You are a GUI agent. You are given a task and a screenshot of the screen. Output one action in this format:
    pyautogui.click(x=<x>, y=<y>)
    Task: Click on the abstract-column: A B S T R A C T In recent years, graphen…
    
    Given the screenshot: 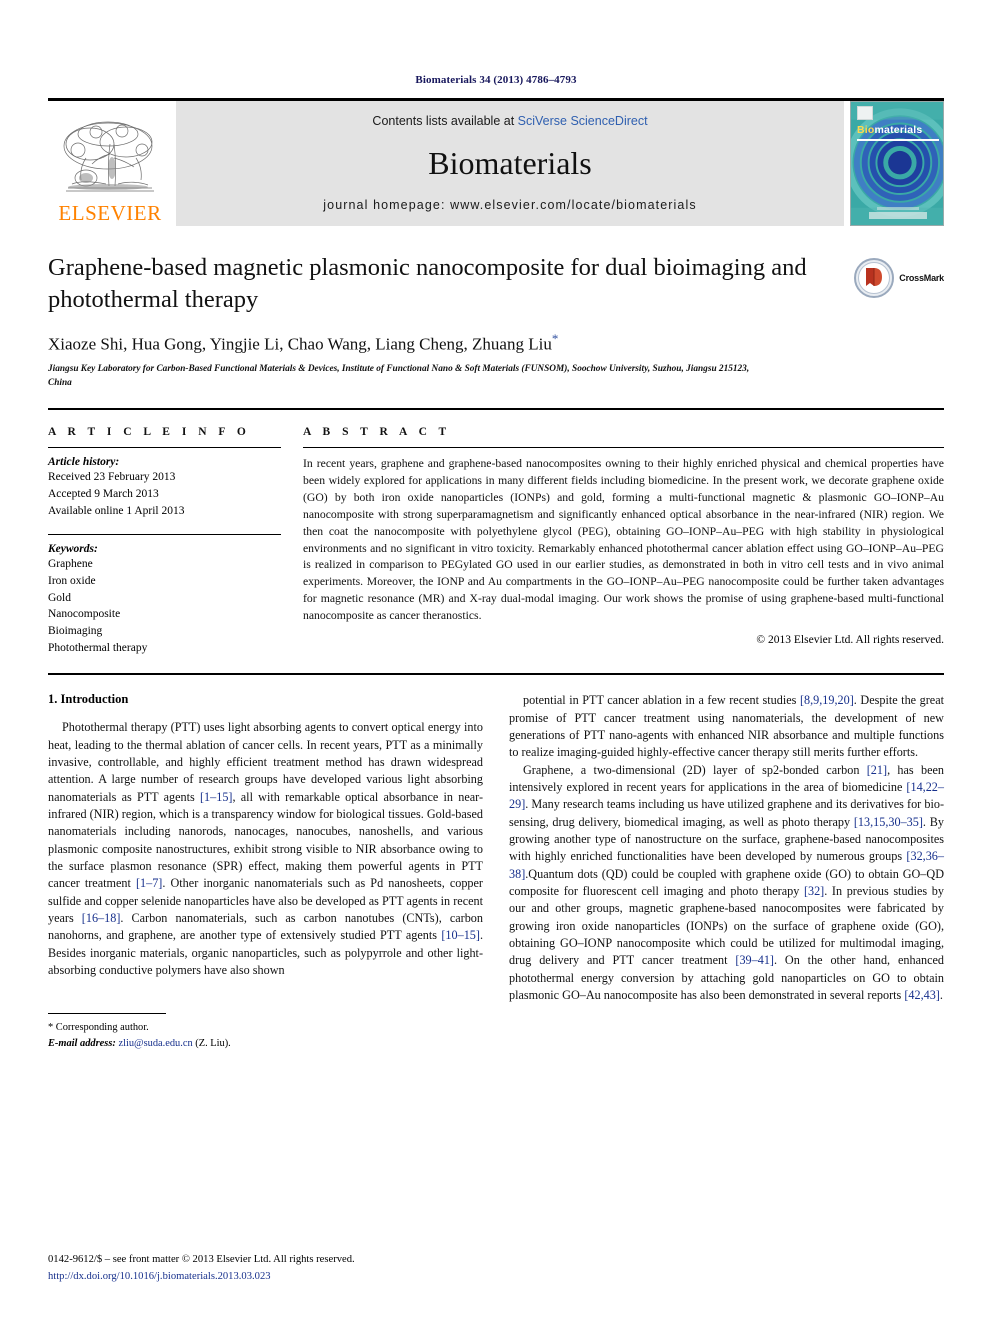 What is the action you would take?
    pyautogui.click(x=623, y=541)
    